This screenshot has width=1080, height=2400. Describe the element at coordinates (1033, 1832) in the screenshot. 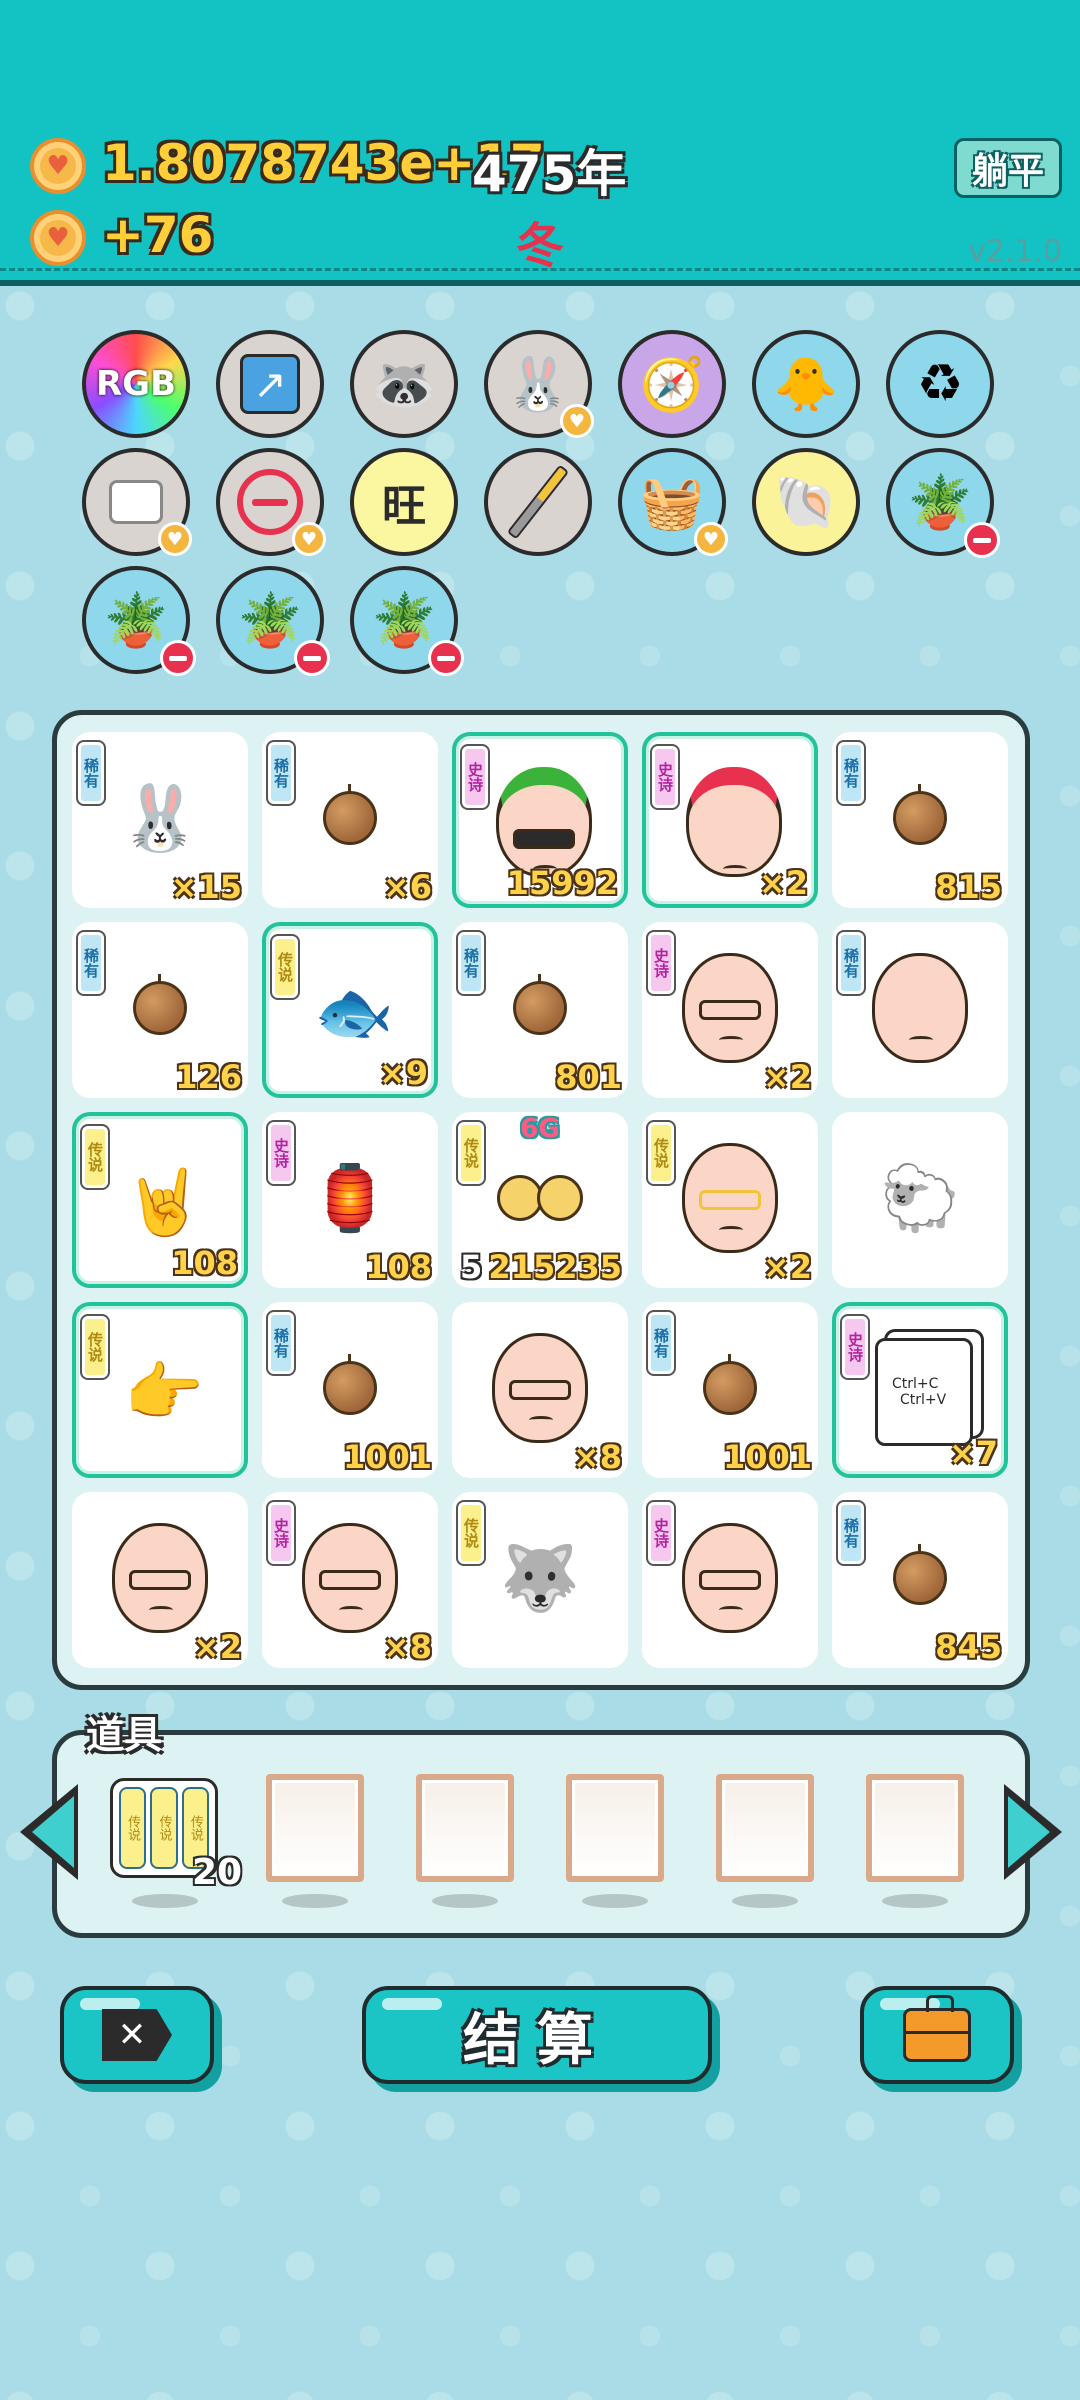

I see `tools-next-arrow-icon` at that location.